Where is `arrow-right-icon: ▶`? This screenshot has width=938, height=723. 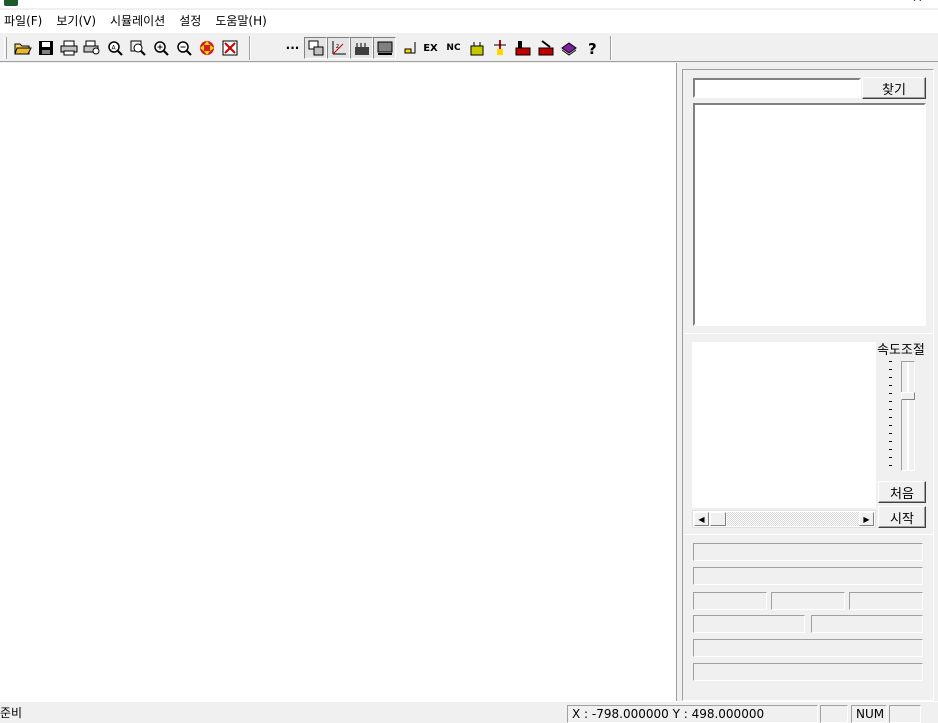 arrow-right-icon: ▶ is located at coordinates (866, 519).